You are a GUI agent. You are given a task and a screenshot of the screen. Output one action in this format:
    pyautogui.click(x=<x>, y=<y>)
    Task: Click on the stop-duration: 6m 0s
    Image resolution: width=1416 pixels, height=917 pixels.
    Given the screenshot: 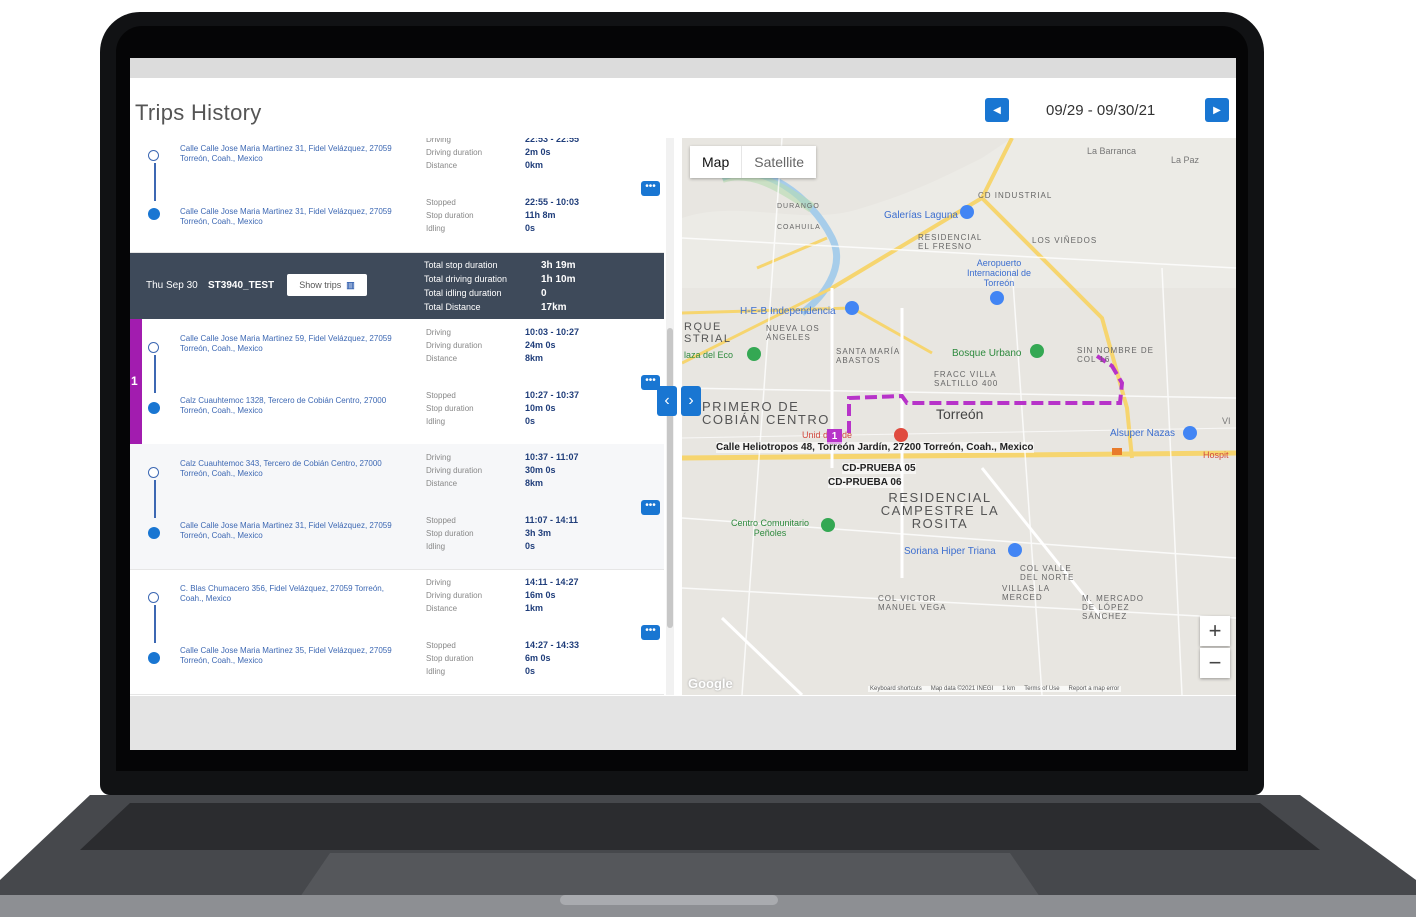 What is the action you would take?
    pyautogui.click(x=538, y=658)
    